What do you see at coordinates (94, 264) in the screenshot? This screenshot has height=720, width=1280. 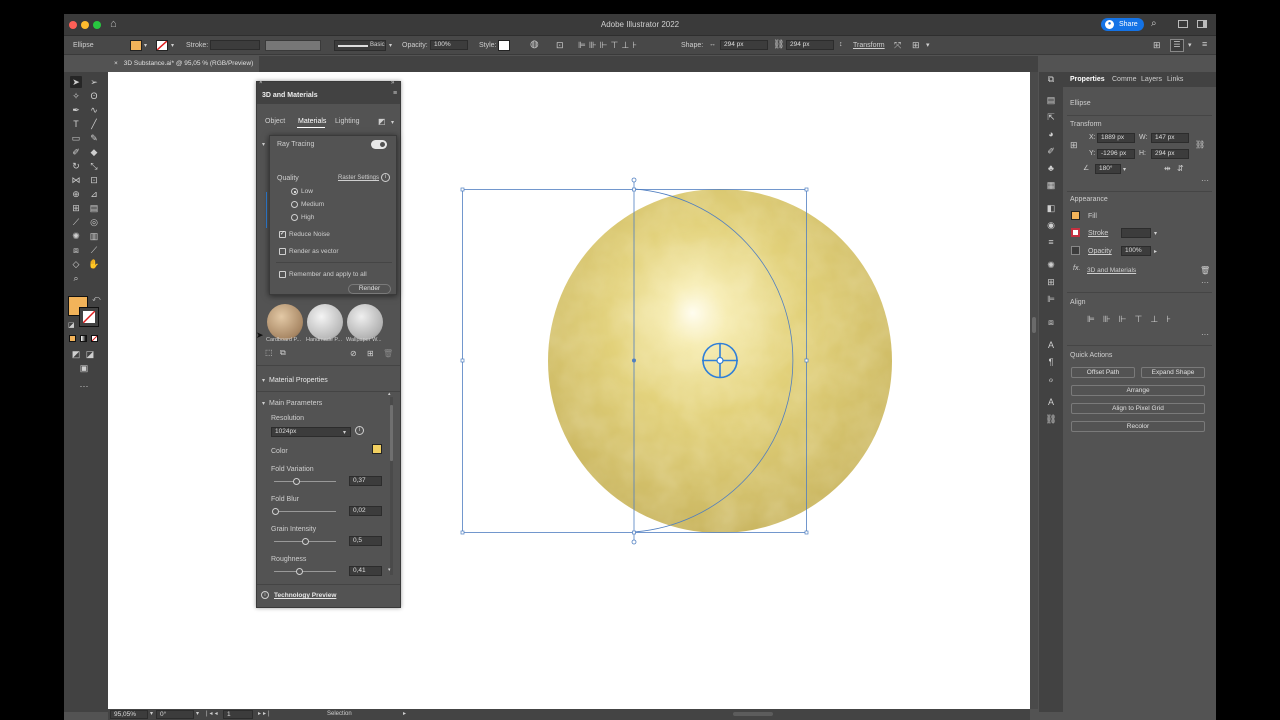 I see `hand-tool-icon: ✋` at bounding box center [94, 264].